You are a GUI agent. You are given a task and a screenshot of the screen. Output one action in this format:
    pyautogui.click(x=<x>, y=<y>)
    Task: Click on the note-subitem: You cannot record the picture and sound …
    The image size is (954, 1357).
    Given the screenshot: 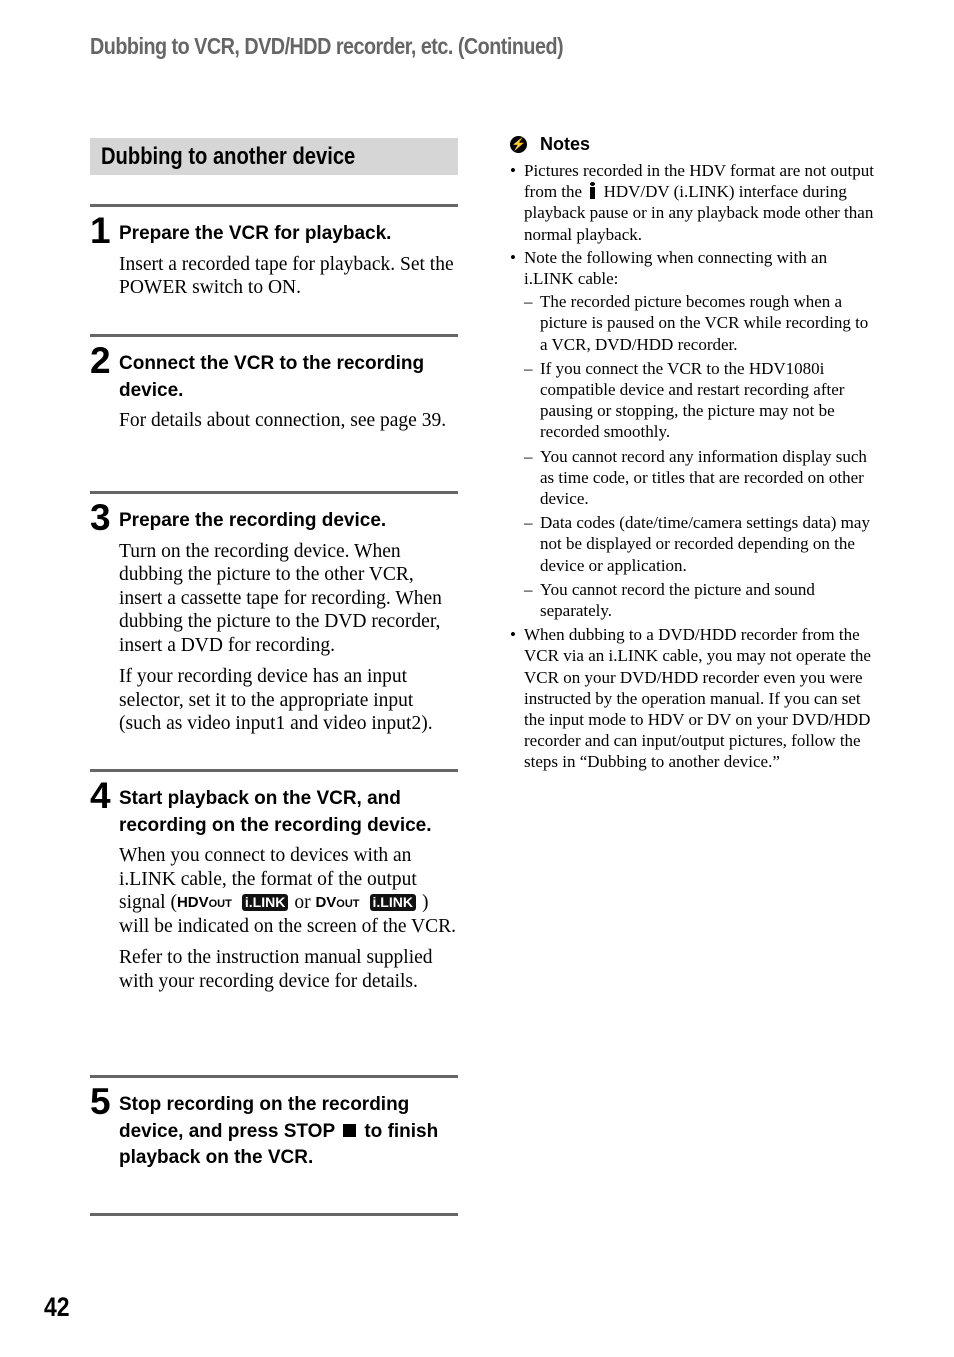 What is the action you would take?
    pyautogui.click(x=702, y=600)
    